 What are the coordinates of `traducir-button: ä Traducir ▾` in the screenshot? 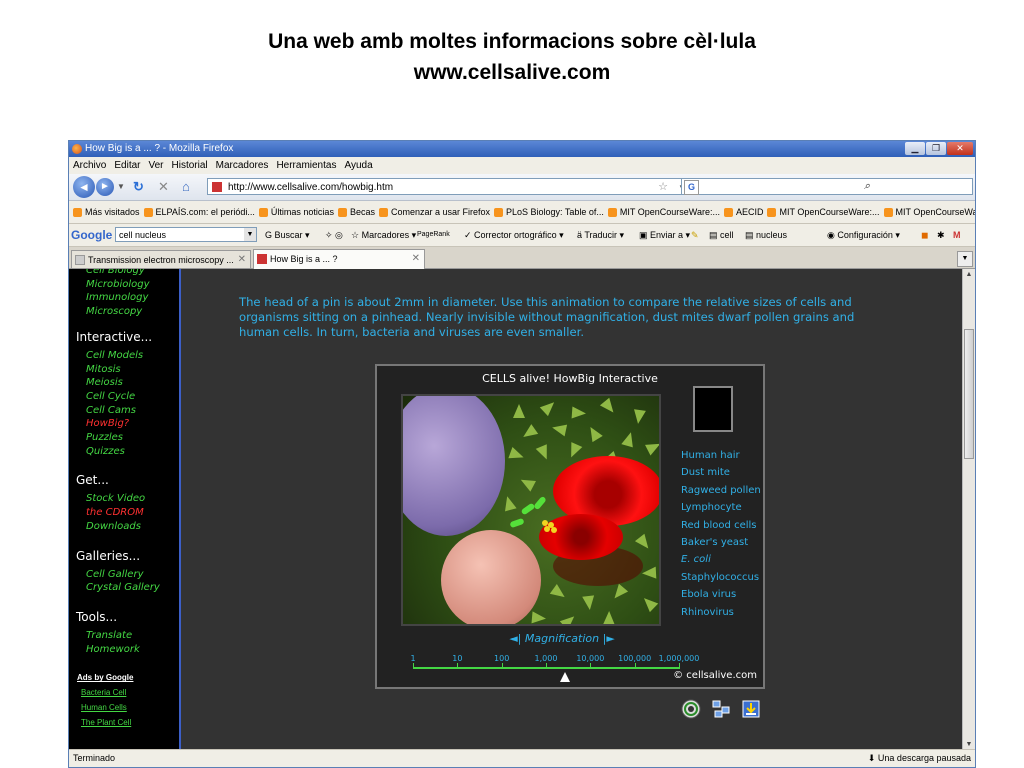 It's located at (600, 235).